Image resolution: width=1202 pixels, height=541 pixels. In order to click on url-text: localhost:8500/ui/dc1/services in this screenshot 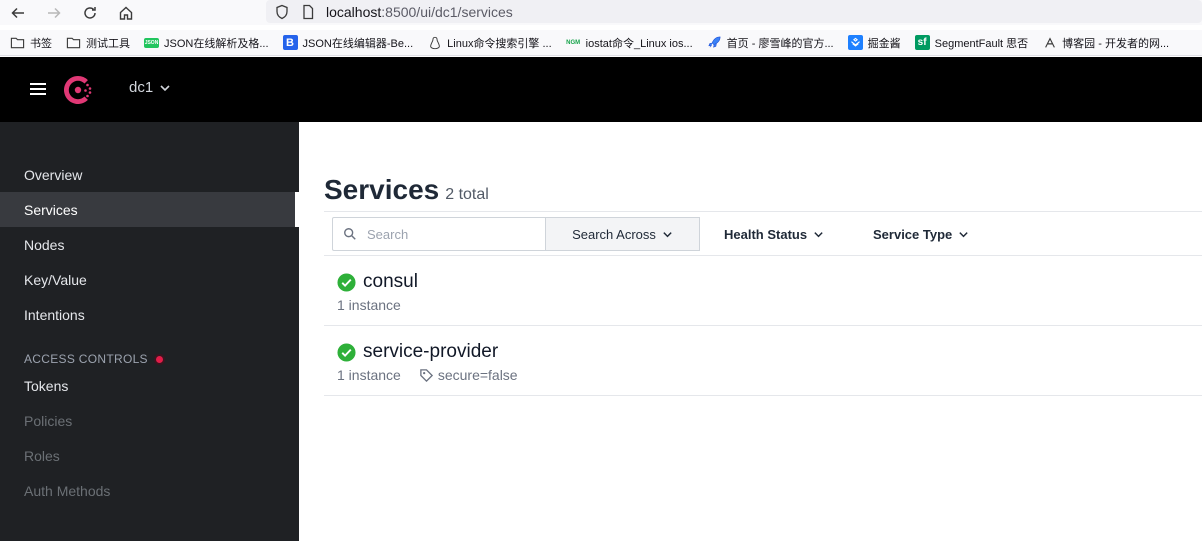, I will do `click(419, 12)`.